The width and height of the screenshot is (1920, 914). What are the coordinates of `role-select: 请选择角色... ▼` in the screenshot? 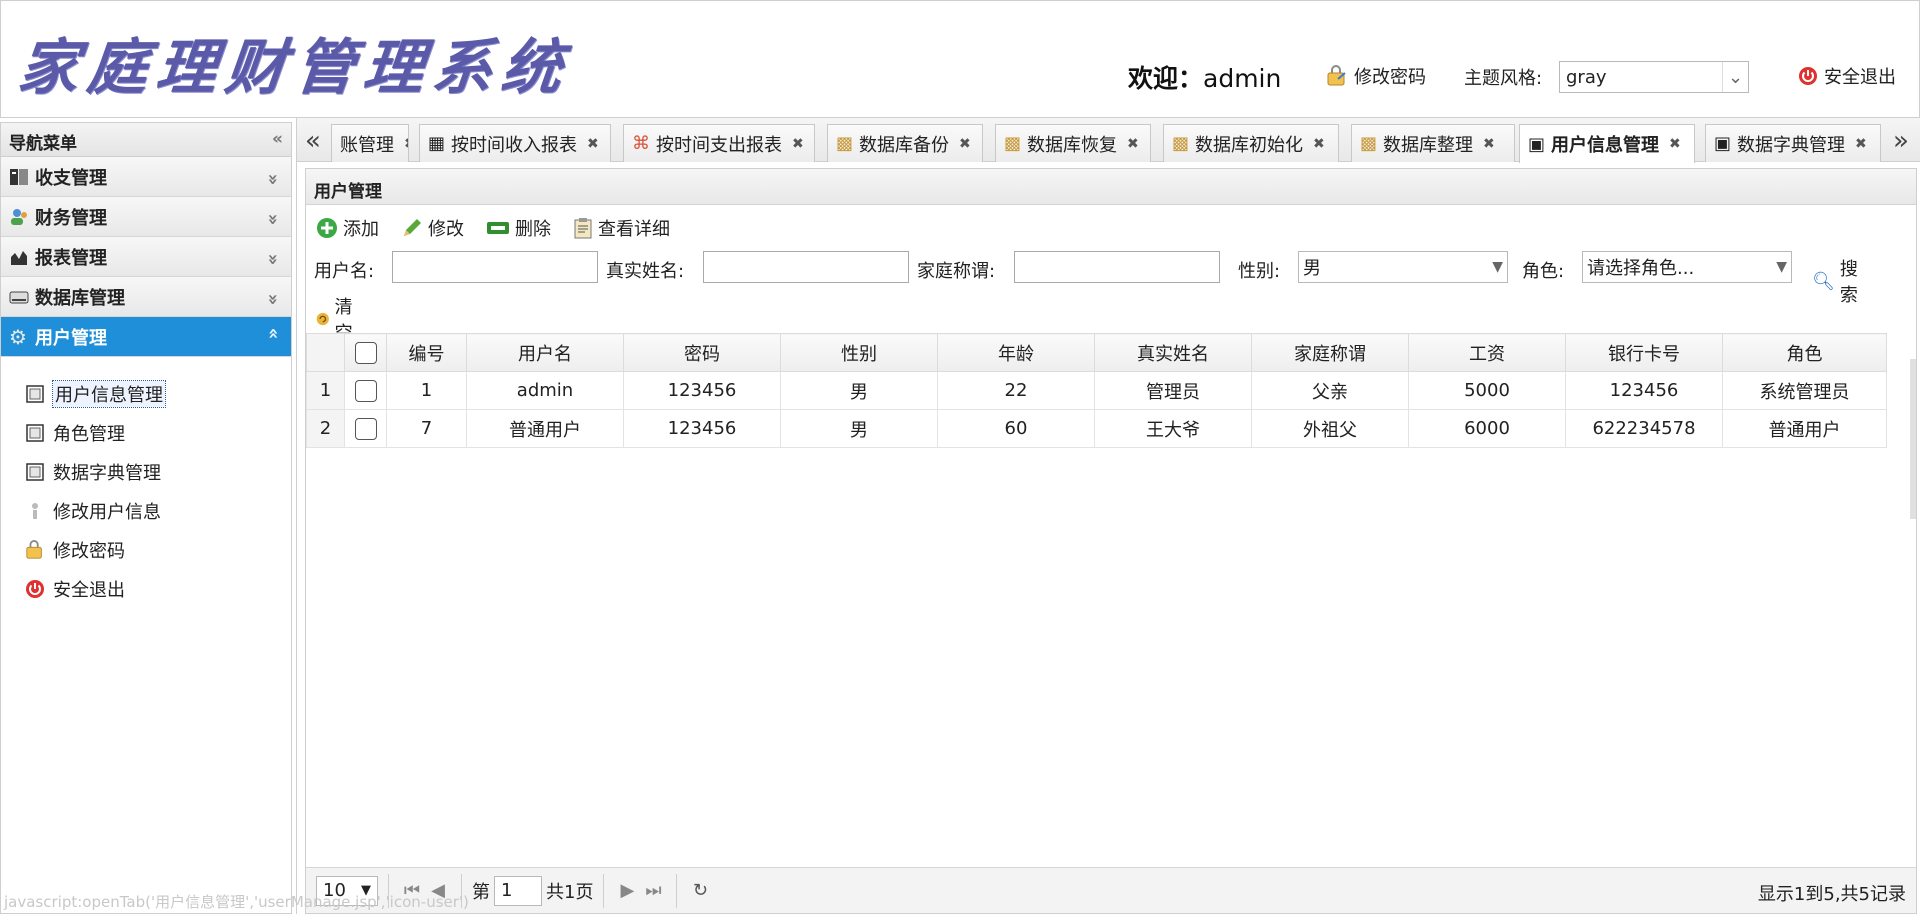 It's located at (1687, 267).